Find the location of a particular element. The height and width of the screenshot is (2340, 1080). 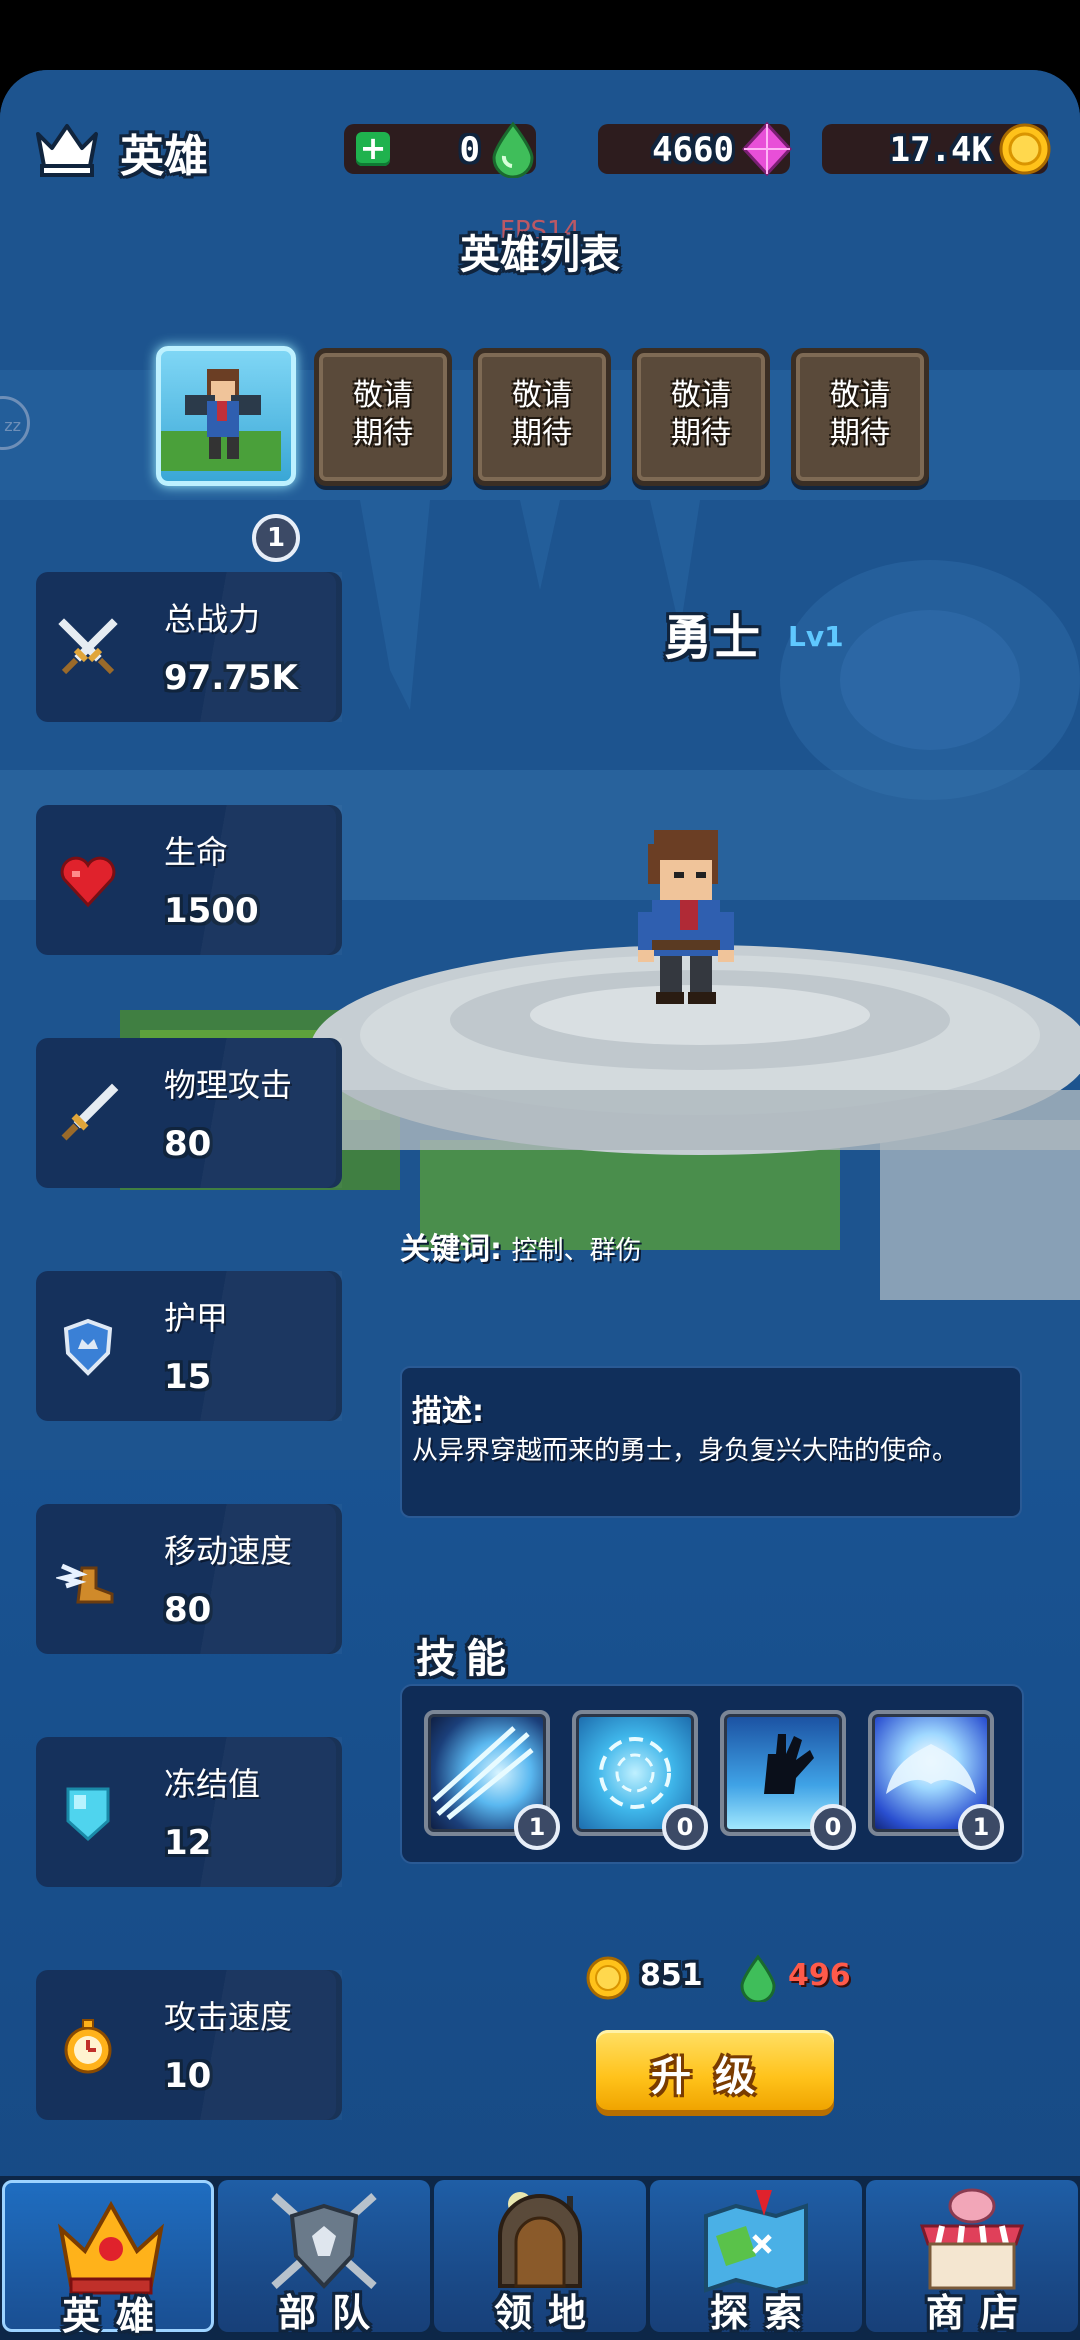

tab-troops: 部队 is located at coordinates (324, 2257).